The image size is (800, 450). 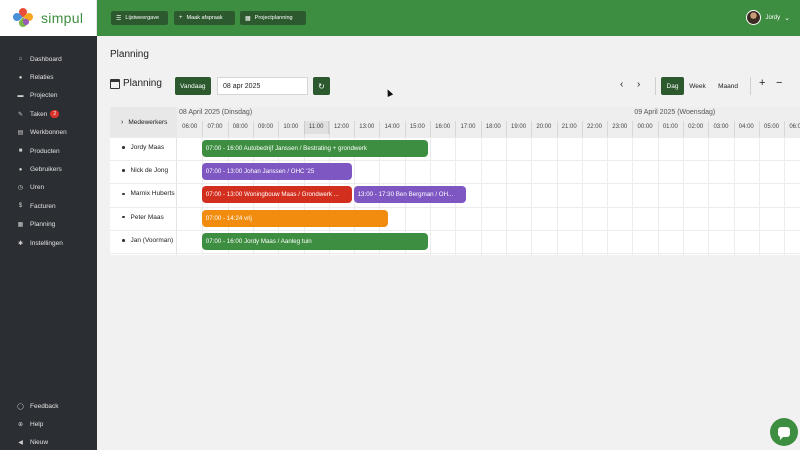 What do you see at coordinates (48, 59) in the screenshot?
I see `sidebar-item-dashboard: ⌂ Dashboard` at bounding box center [48, 59].